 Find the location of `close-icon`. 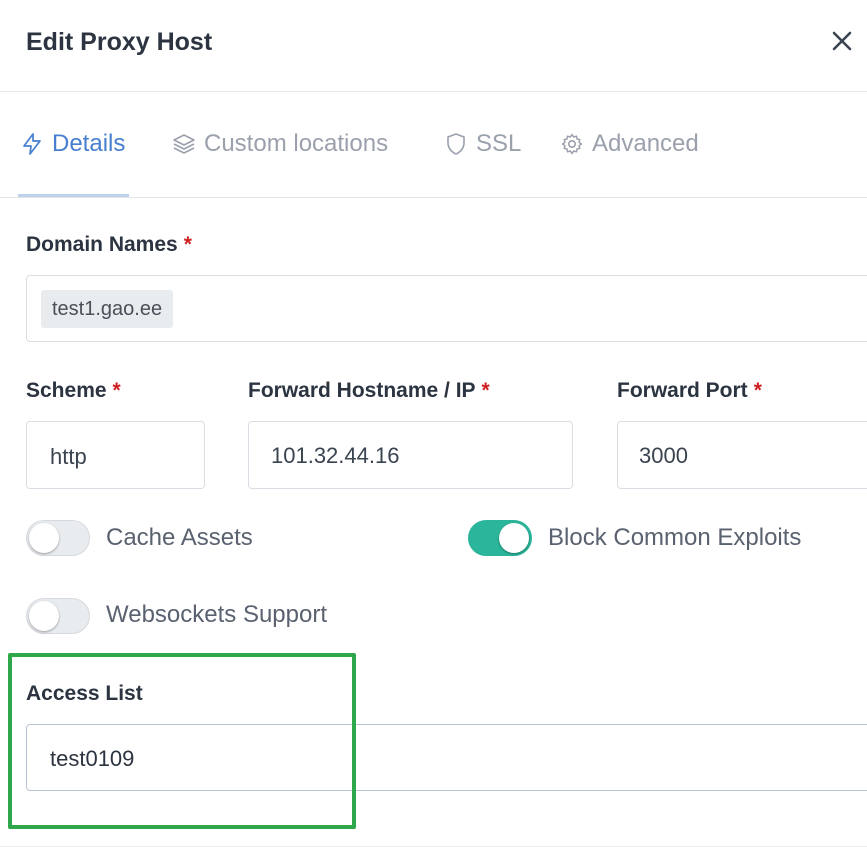

close-icon is located at coordinates (842, 41).